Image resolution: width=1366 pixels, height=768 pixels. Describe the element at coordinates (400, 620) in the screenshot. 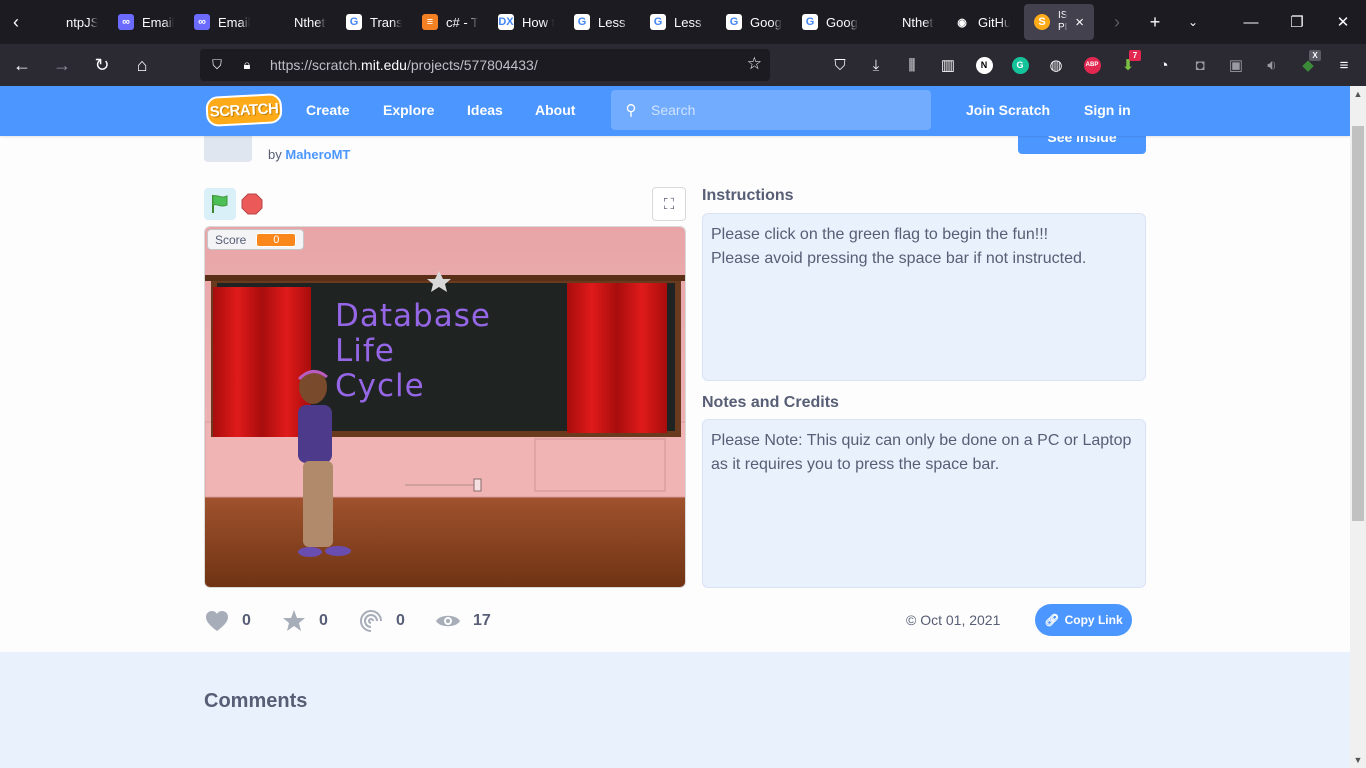

I see `remix-count: 0` at that location.